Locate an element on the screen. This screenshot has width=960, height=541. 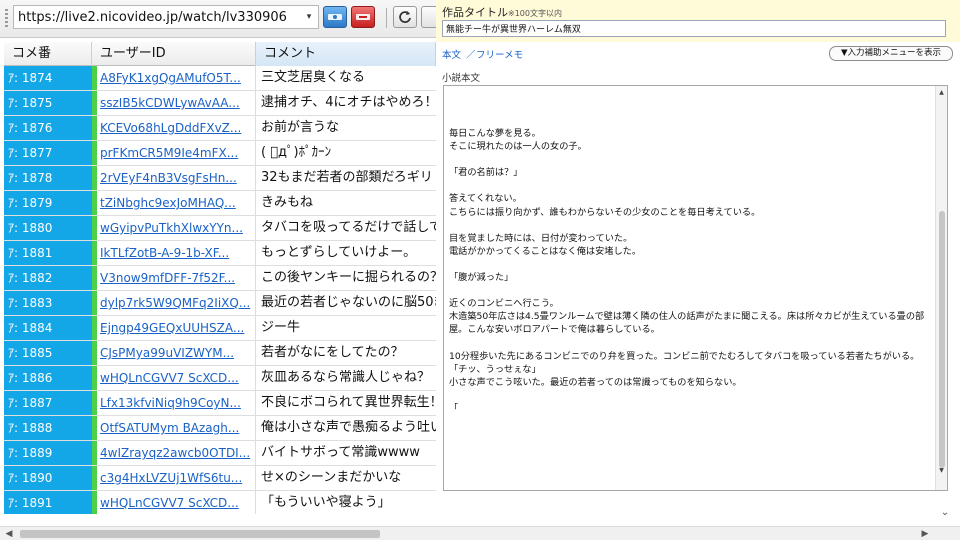
comment-cell: せ×のシーンまだかいな is located at coordinates (346, 478).